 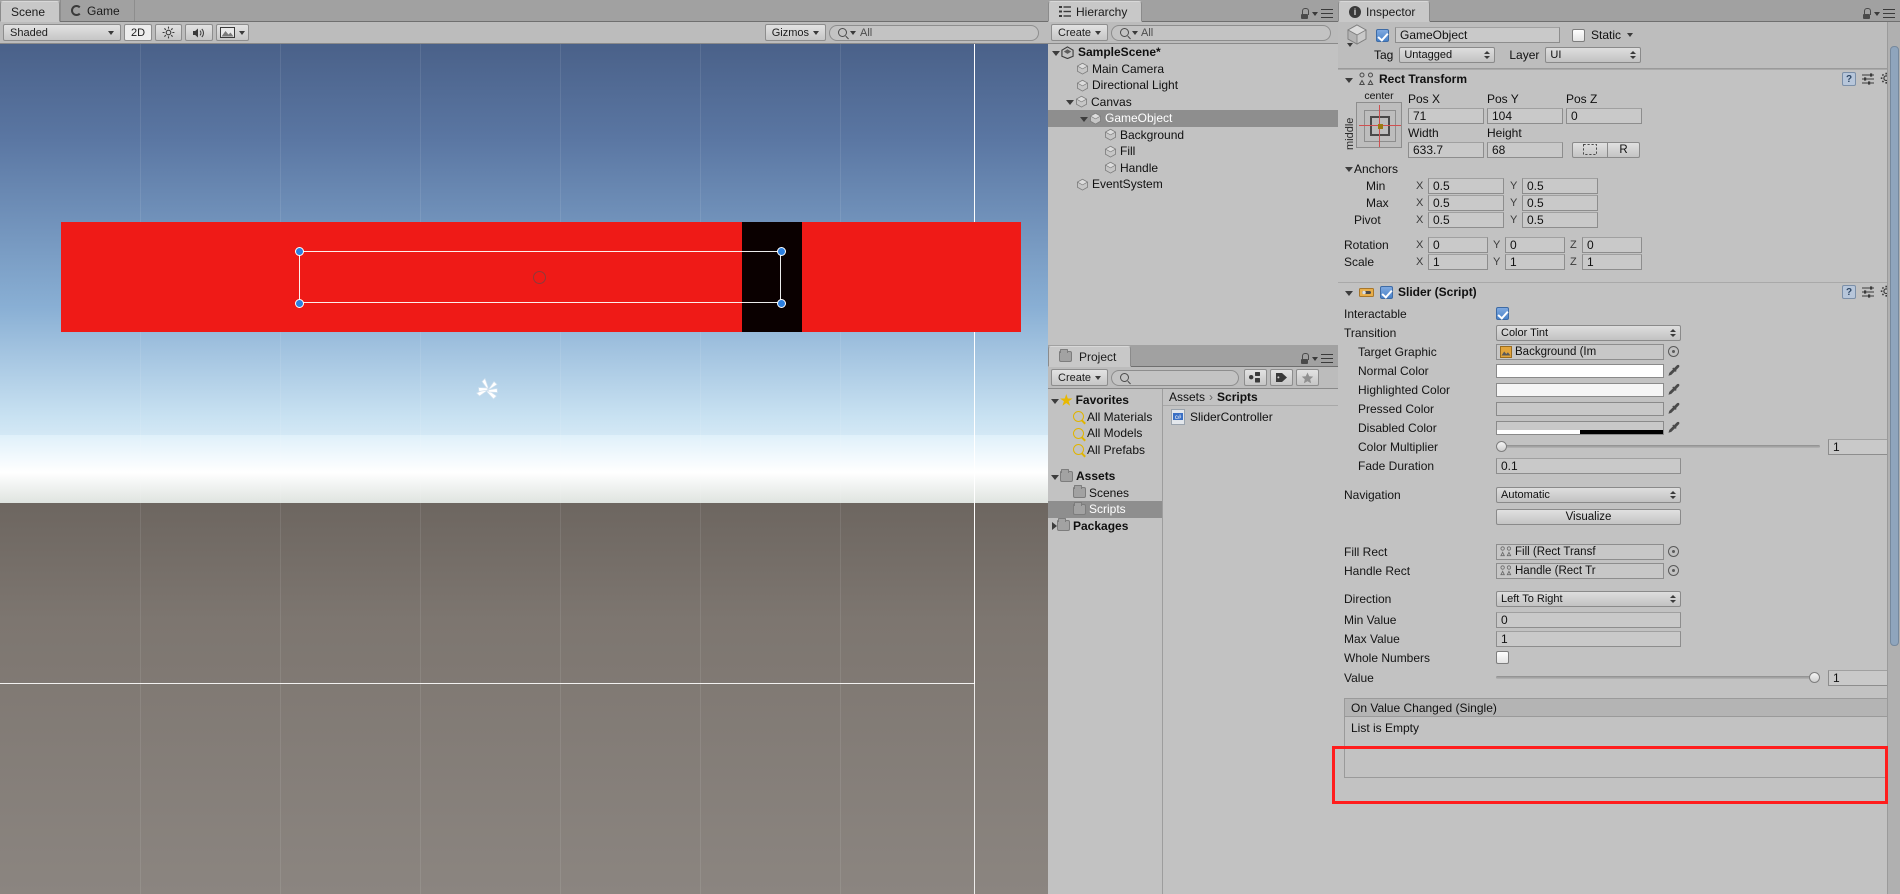 What do you see at coordinates (1593, 55) in the screenshot?
I see `layer-dropdown: UI` at bounding box center [1593, 55].